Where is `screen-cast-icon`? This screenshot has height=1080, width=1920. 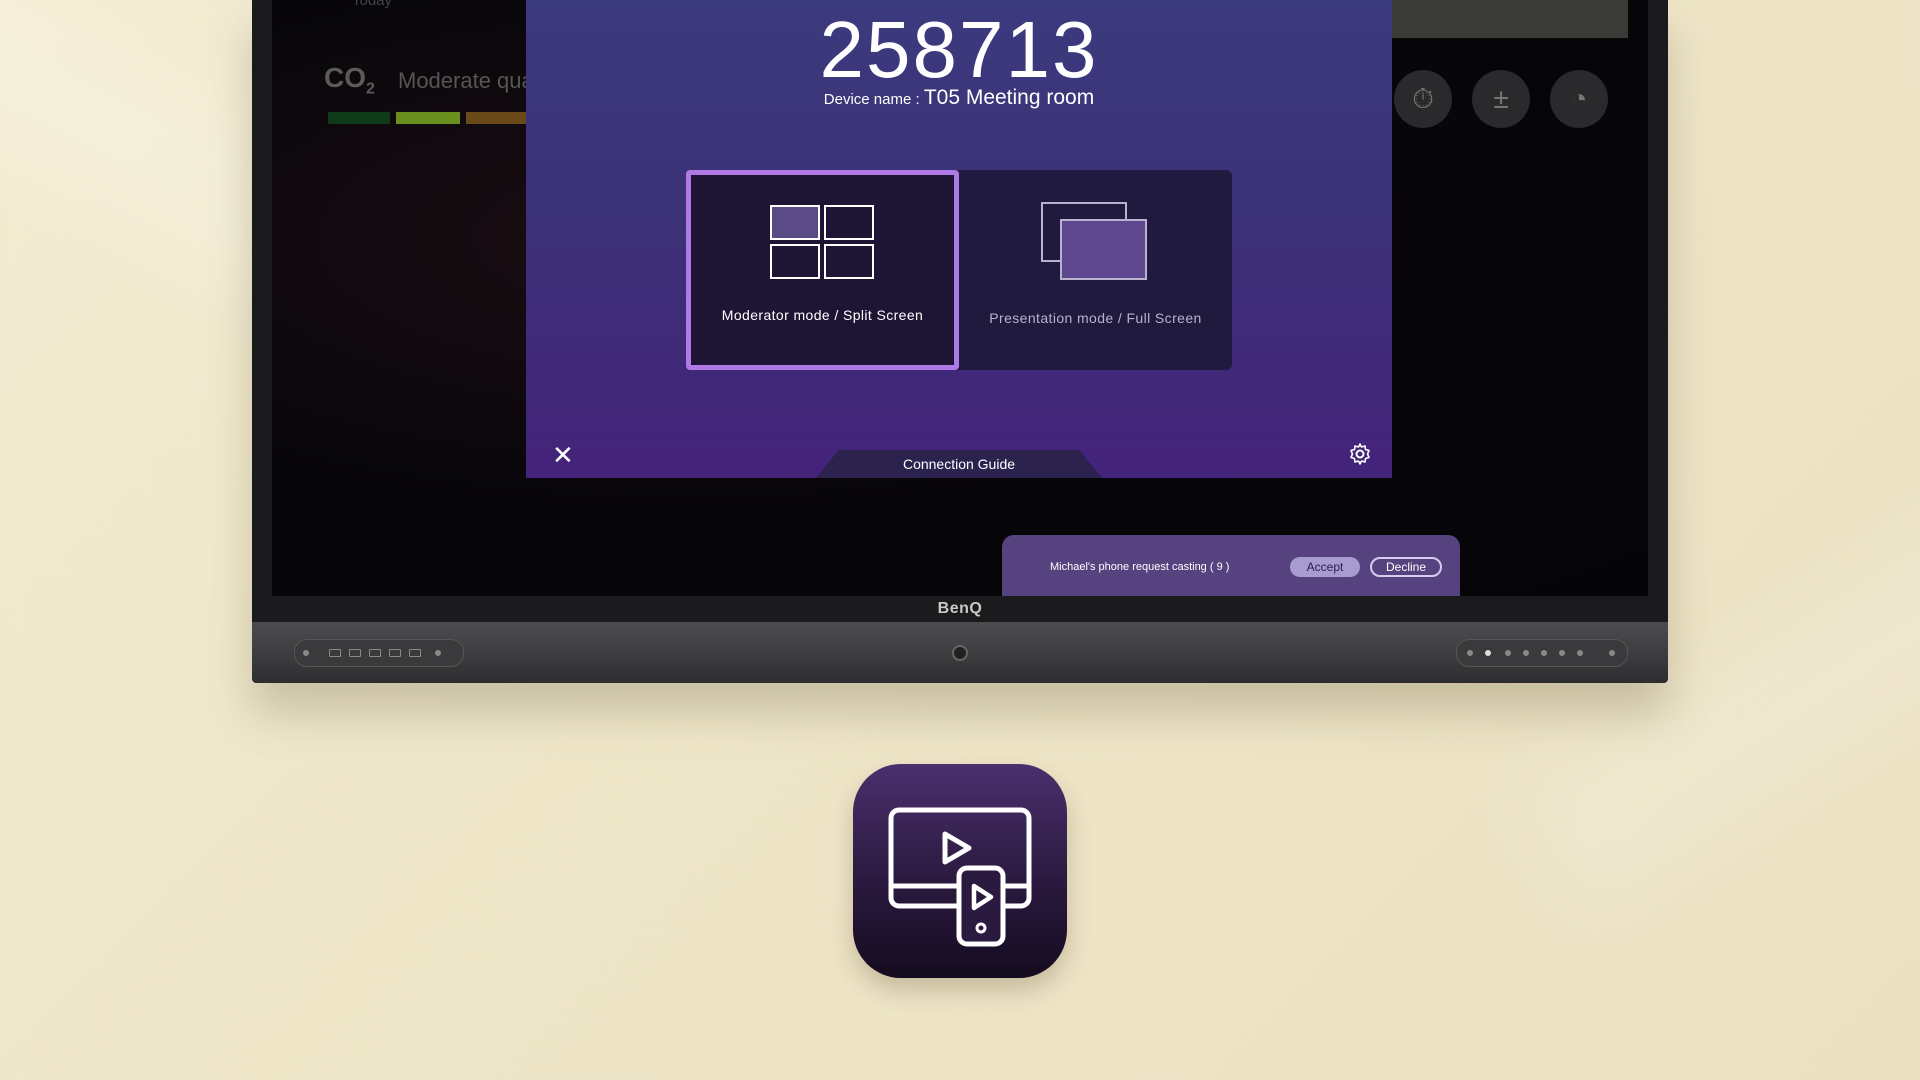
screen-cast-icon is located at coordinates (960, 877).